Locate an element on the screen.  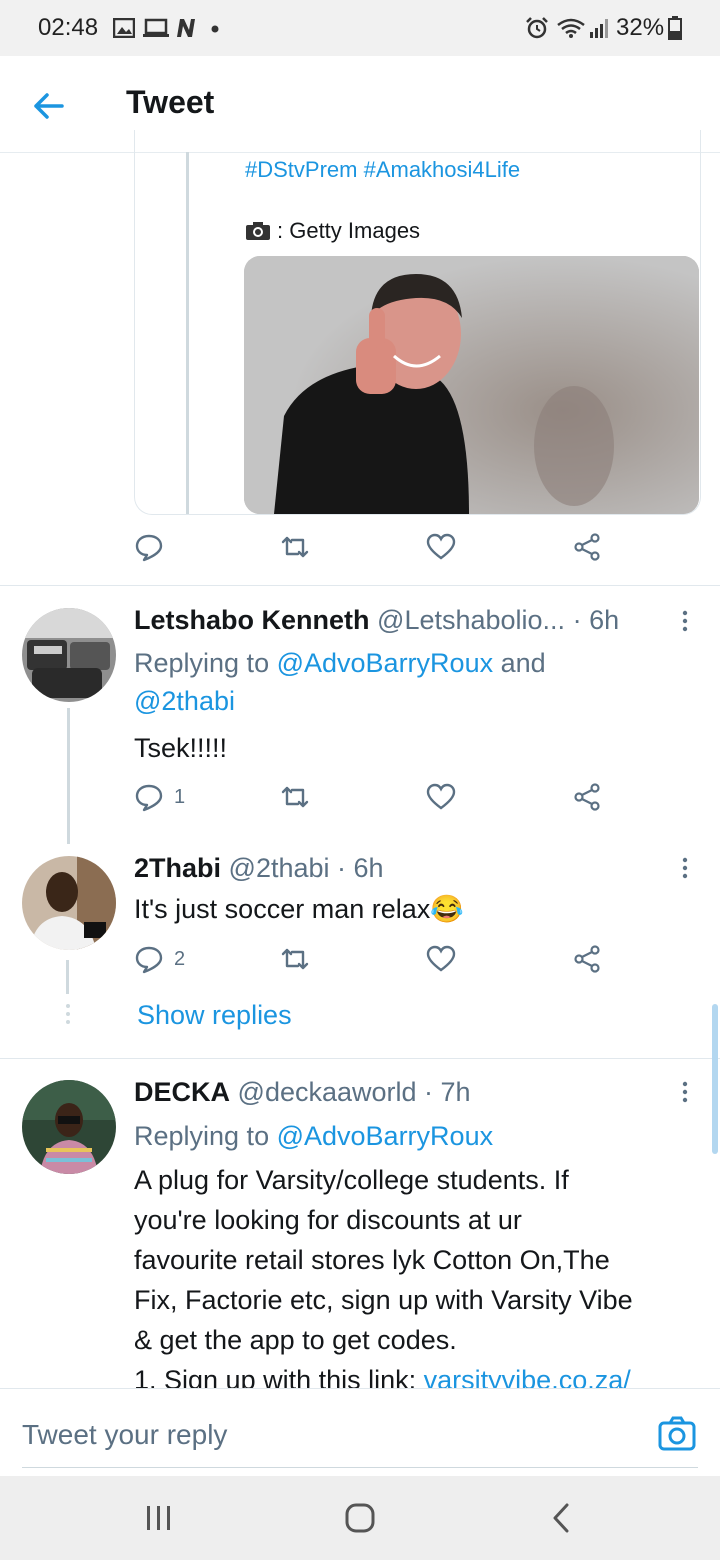
battery-percent: 32% is located at coordinates (640, 27).